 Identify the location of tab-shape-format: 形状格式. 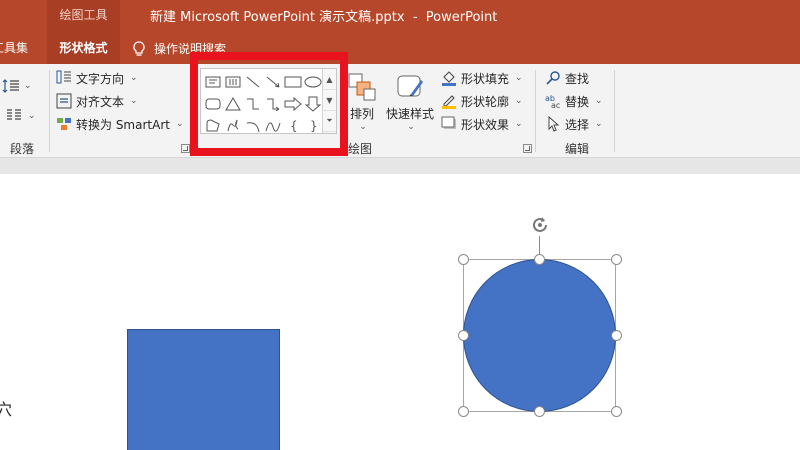
(83, 49).